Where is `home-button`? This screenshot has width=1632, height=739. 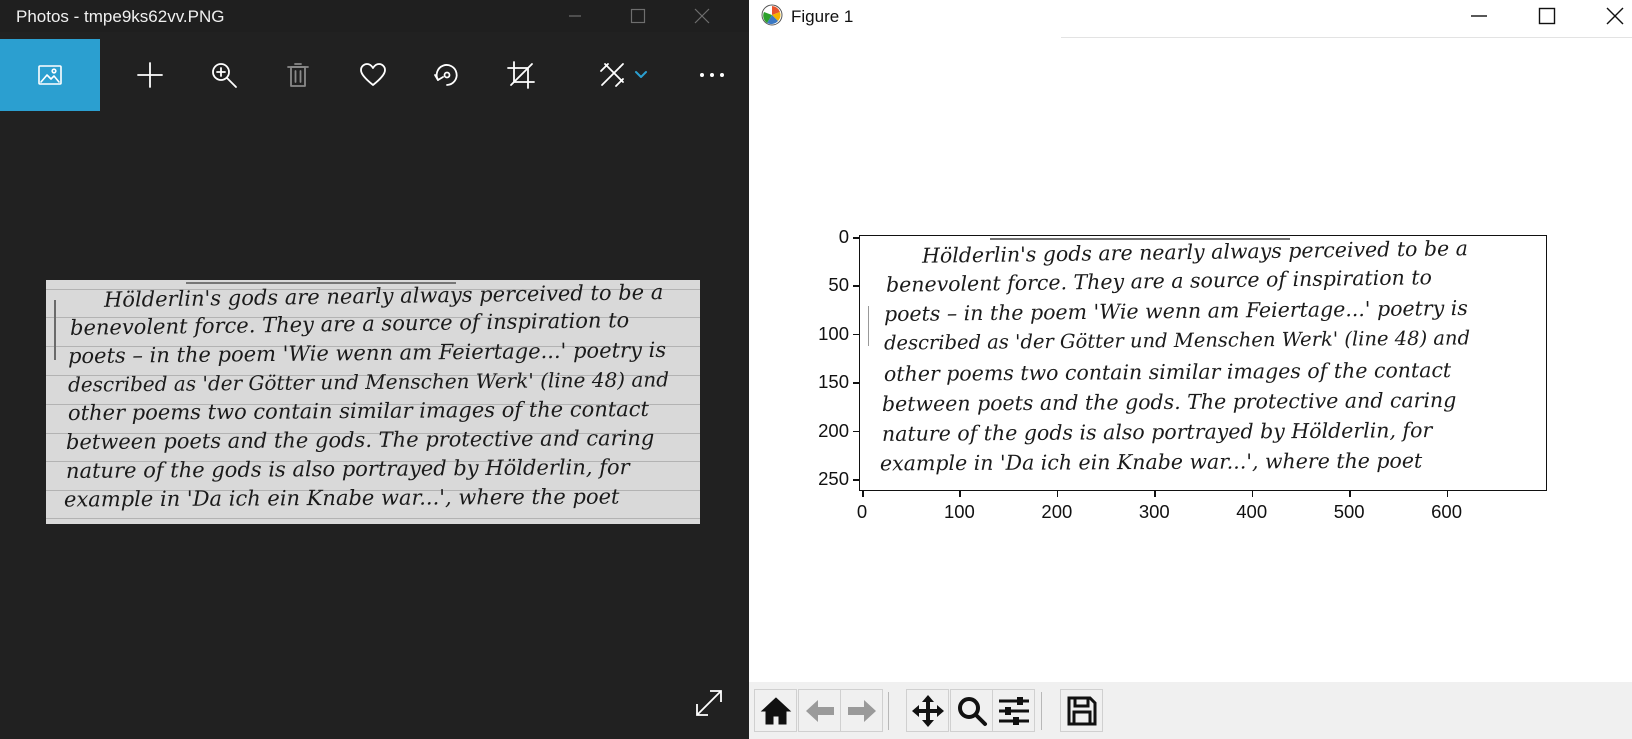
home-button is located at coordinates (775, 710).